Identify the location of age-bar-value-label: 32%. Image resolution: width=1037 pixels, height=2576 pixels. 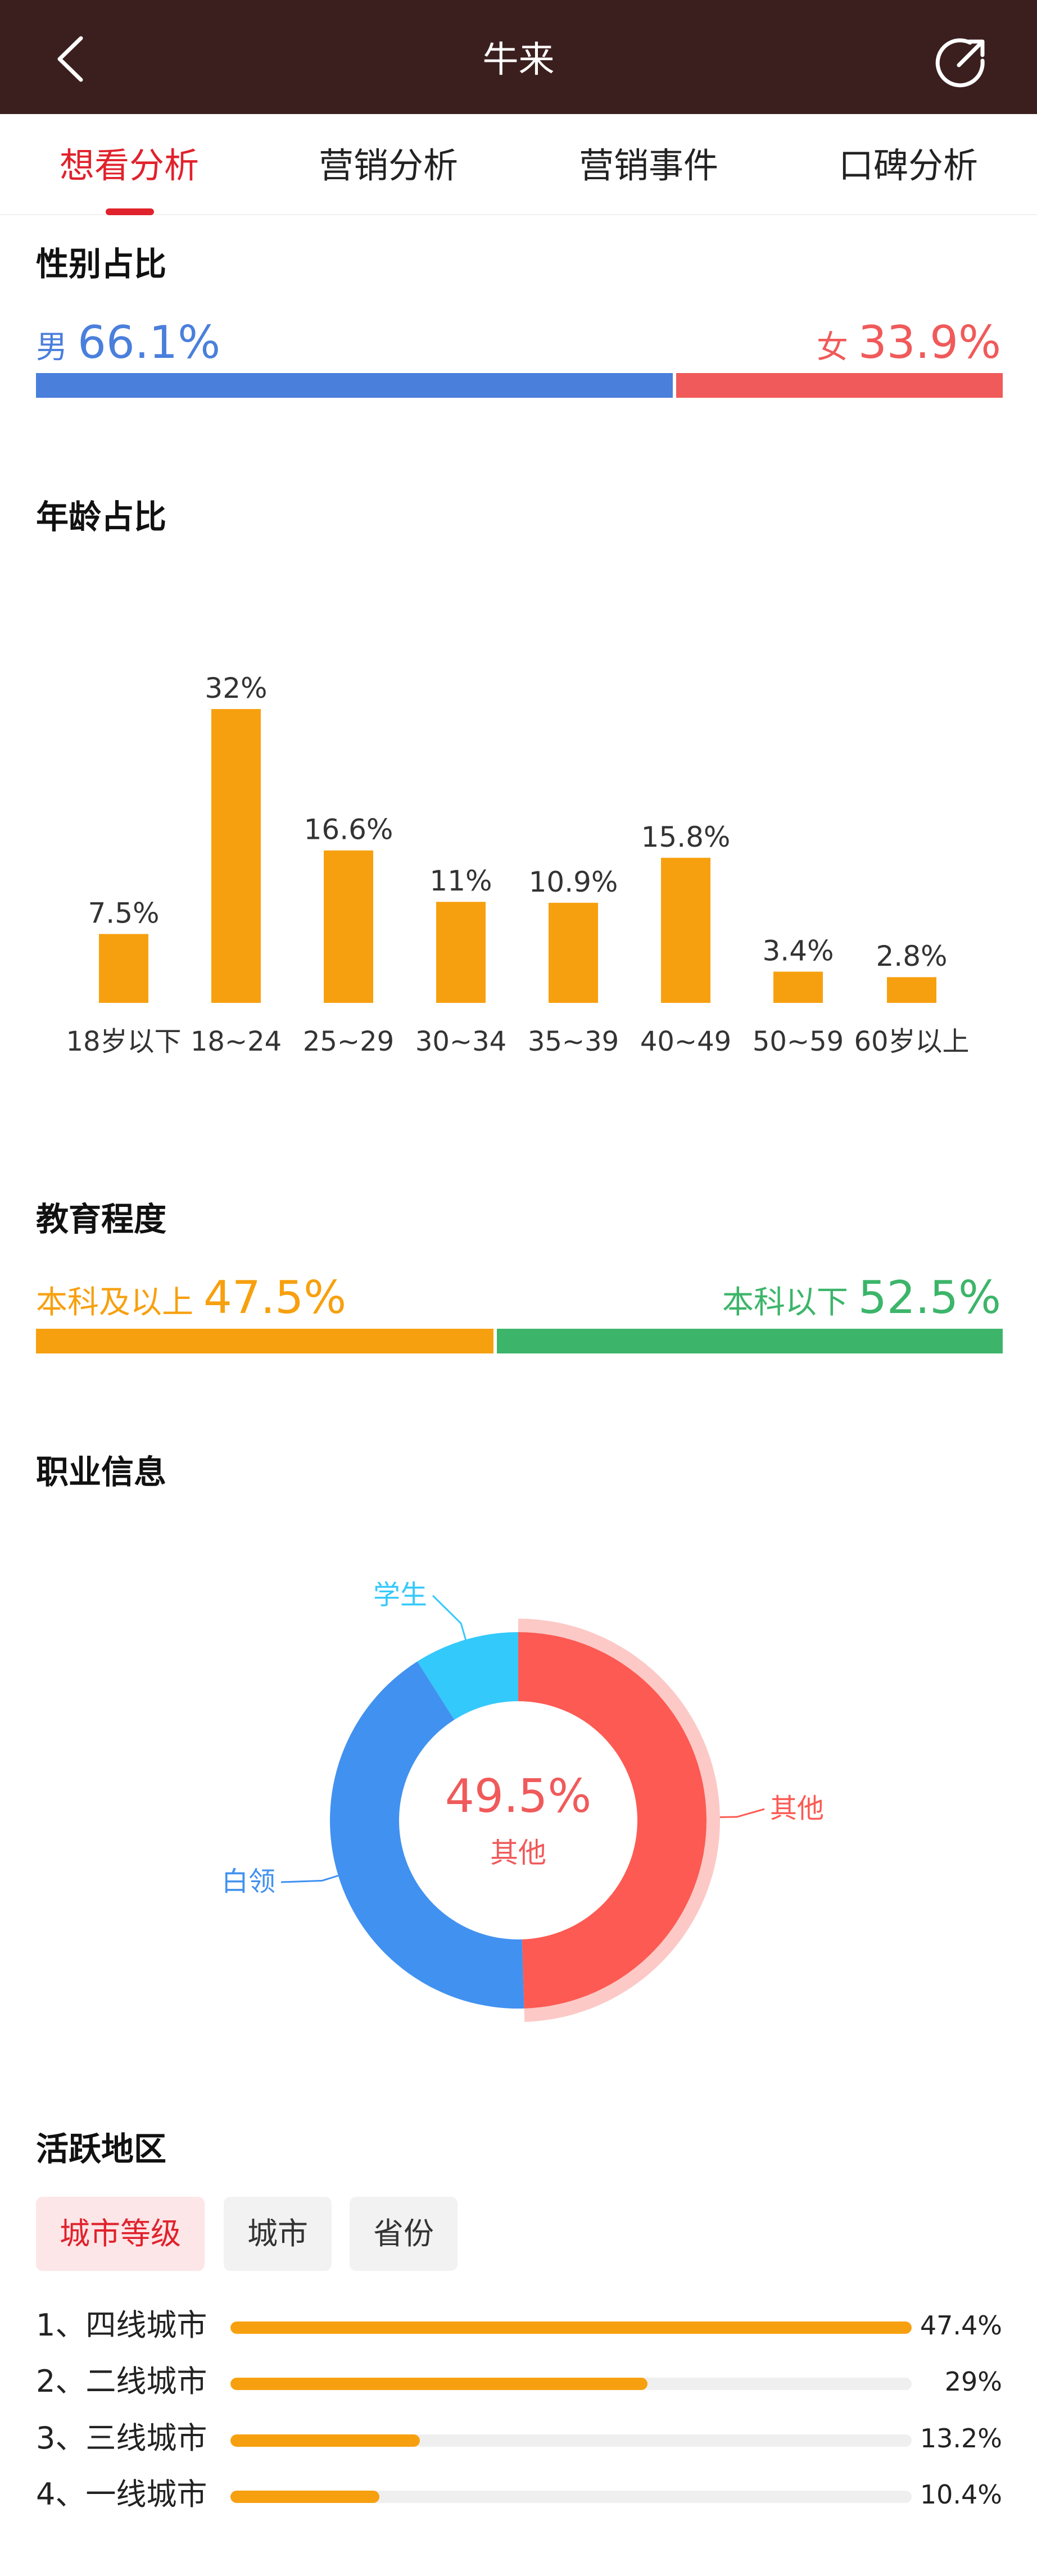
(236, 688).